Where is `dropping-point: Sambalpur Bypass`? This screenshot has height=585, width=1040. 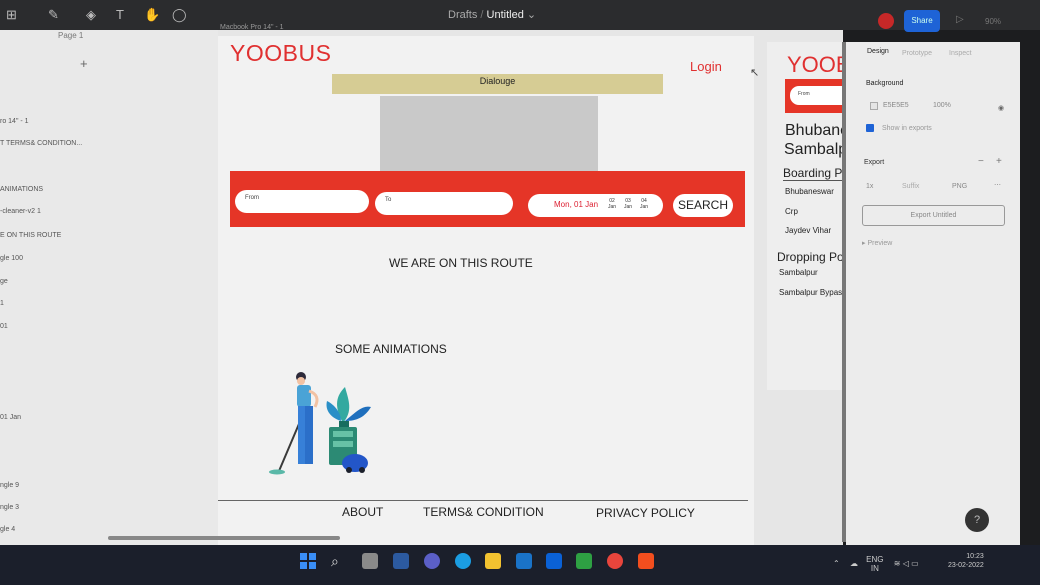
dropping-point: Sambalpur Bypass is located at coordinates (812, 292).